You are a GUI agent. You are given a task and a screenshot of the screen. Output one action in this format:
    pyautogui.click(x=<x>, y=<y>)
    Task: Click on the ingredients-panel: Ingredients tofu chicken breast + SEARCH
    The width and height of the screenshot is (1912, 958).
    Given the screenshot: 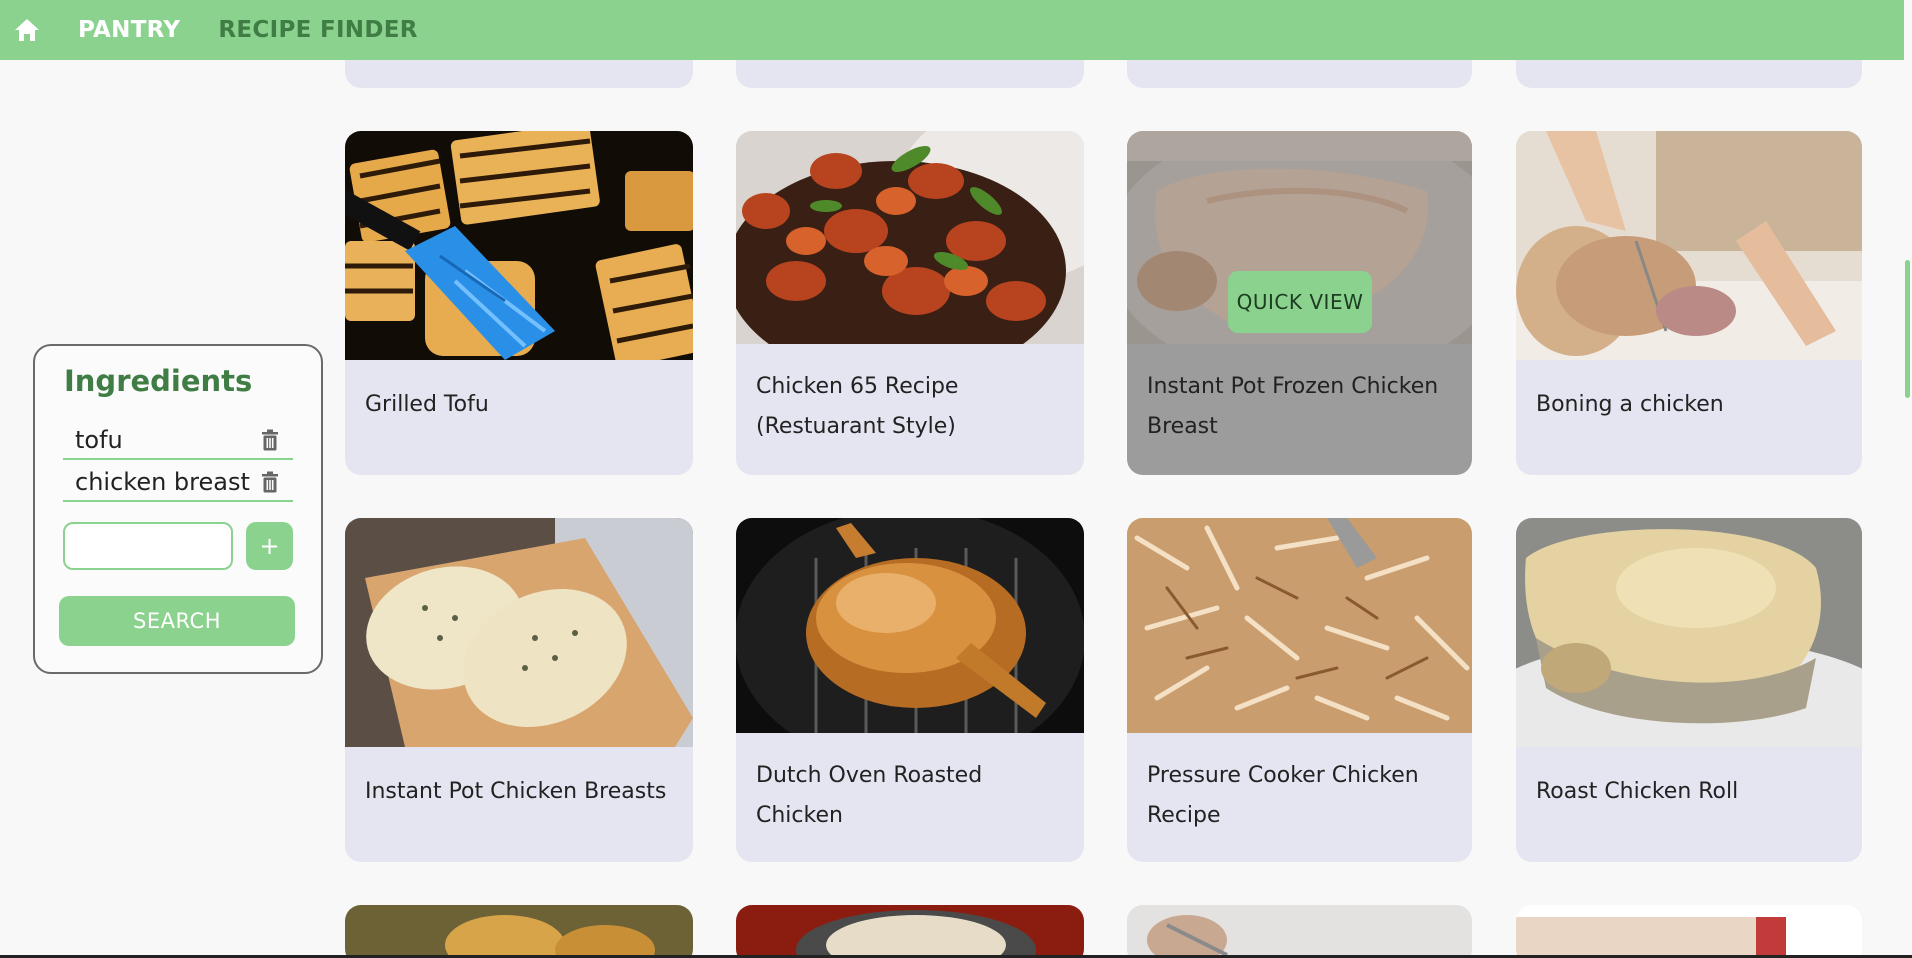 What is the action you would take?
    pyautogui.click(x=178, y=509)
    